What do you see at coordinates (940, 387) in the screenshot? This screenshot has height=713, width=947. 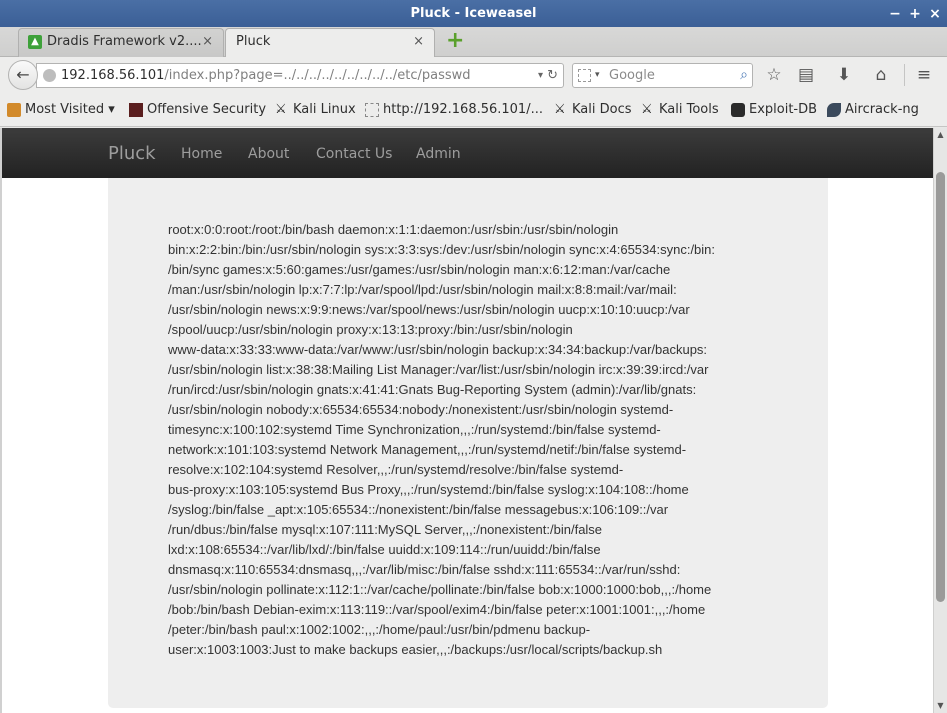 I see `scroll-thumb` at bounding box center [940, 387].